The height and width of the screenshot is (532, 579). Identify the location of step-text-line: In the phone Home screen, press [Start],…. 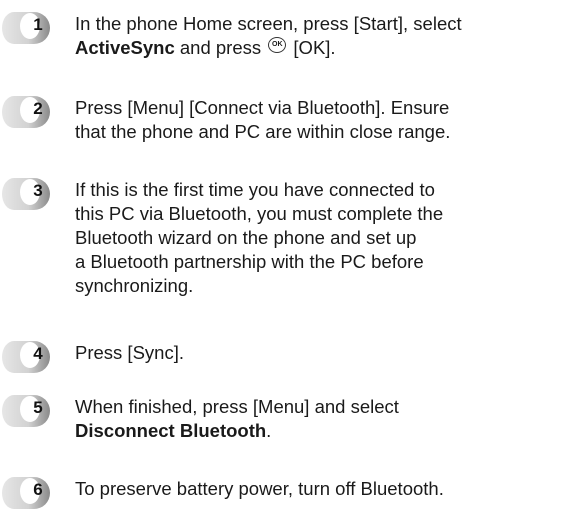
(268, 23).